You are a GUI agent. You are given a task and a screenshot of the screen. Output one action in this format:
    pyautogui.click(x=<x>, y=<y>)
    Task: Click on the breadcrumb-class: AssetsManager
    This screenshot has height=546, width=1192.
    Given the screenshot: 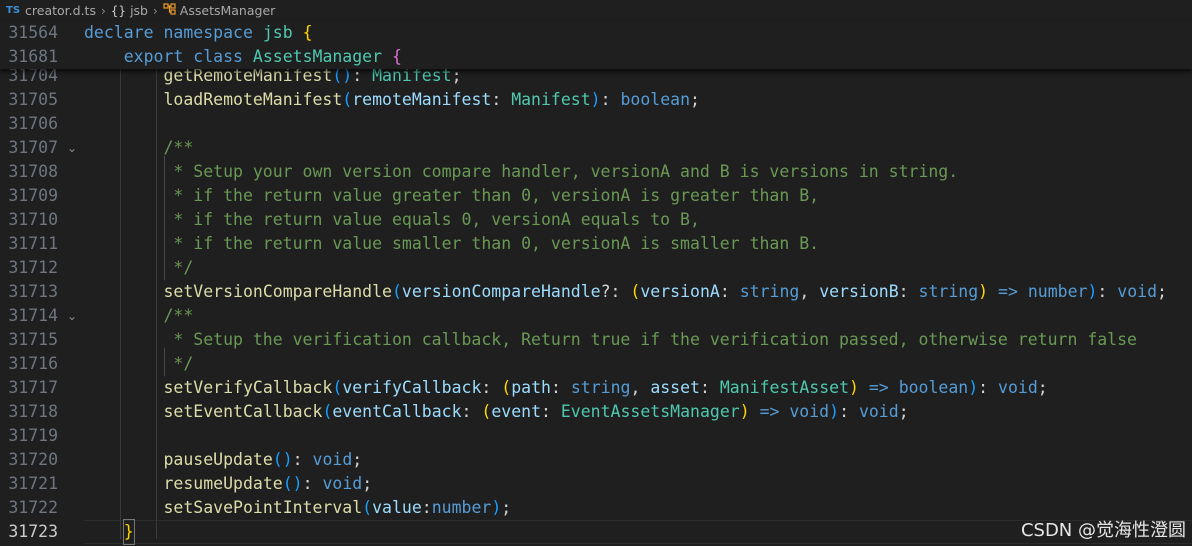 What is the action you would take?
    pyautogui.click(x=227, y=10)
    